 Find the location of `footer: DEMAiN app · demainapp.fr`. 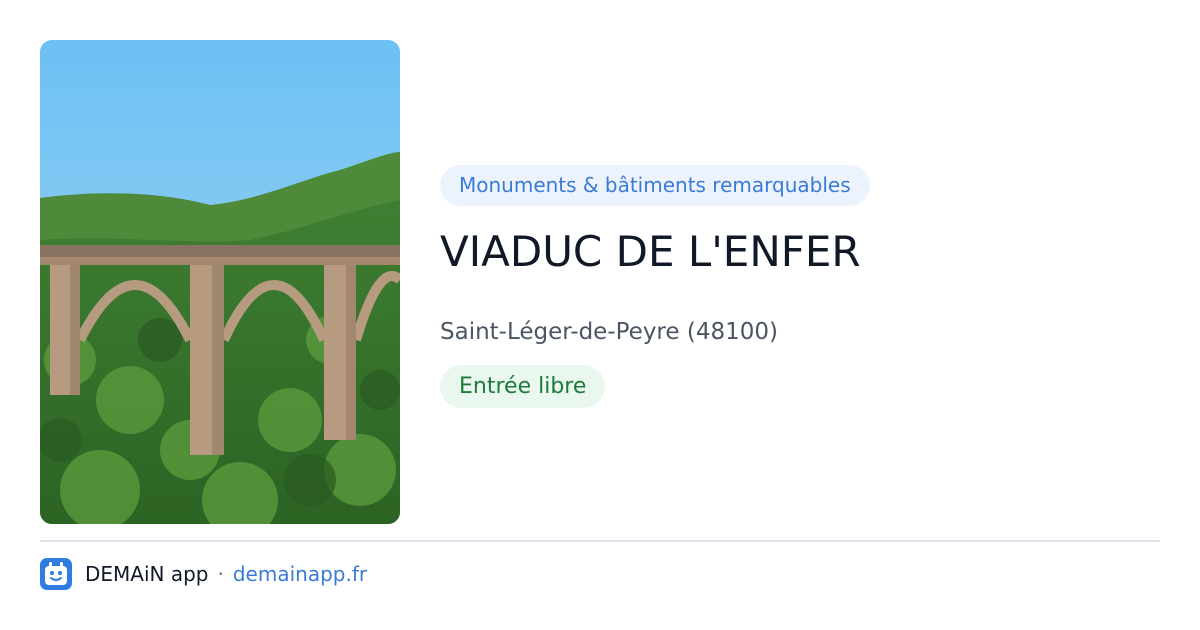

footer: DEMAiN app · demainapp.fr is located at coordinates (203, 574).